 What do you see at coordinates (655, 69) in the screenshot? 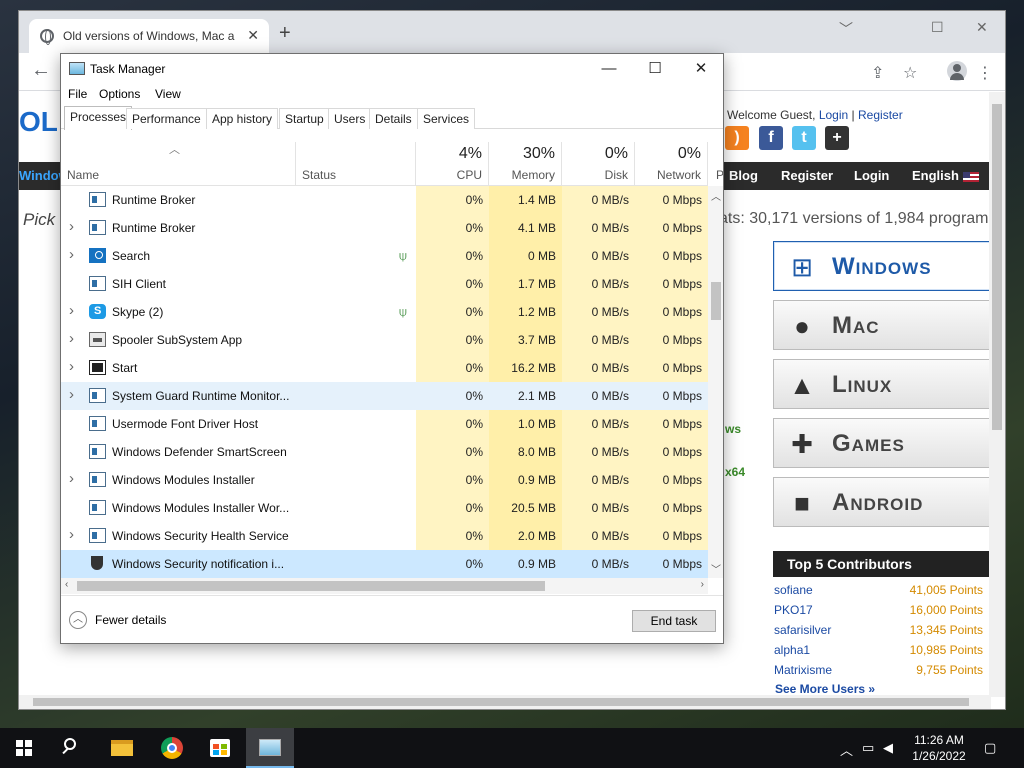
I see `maximize-button: ☐` at bounding box center [655, 69].